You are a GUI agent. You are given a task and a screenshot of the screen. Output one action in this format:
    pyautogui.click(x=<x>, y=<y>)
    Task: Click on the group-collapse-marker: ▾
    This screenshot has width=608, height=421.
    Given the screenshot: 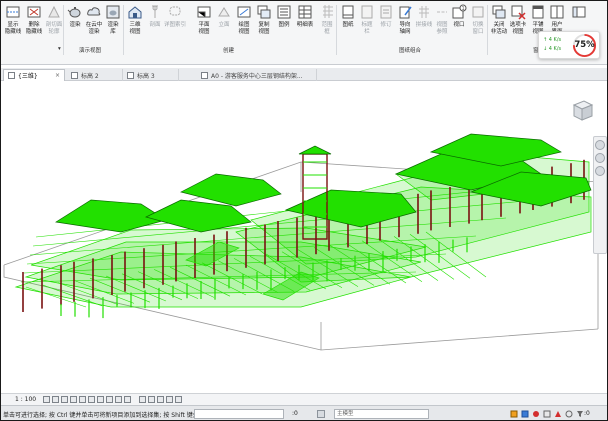 What is the action you would take?
    pyautogui.click(x=59, y=49)
    